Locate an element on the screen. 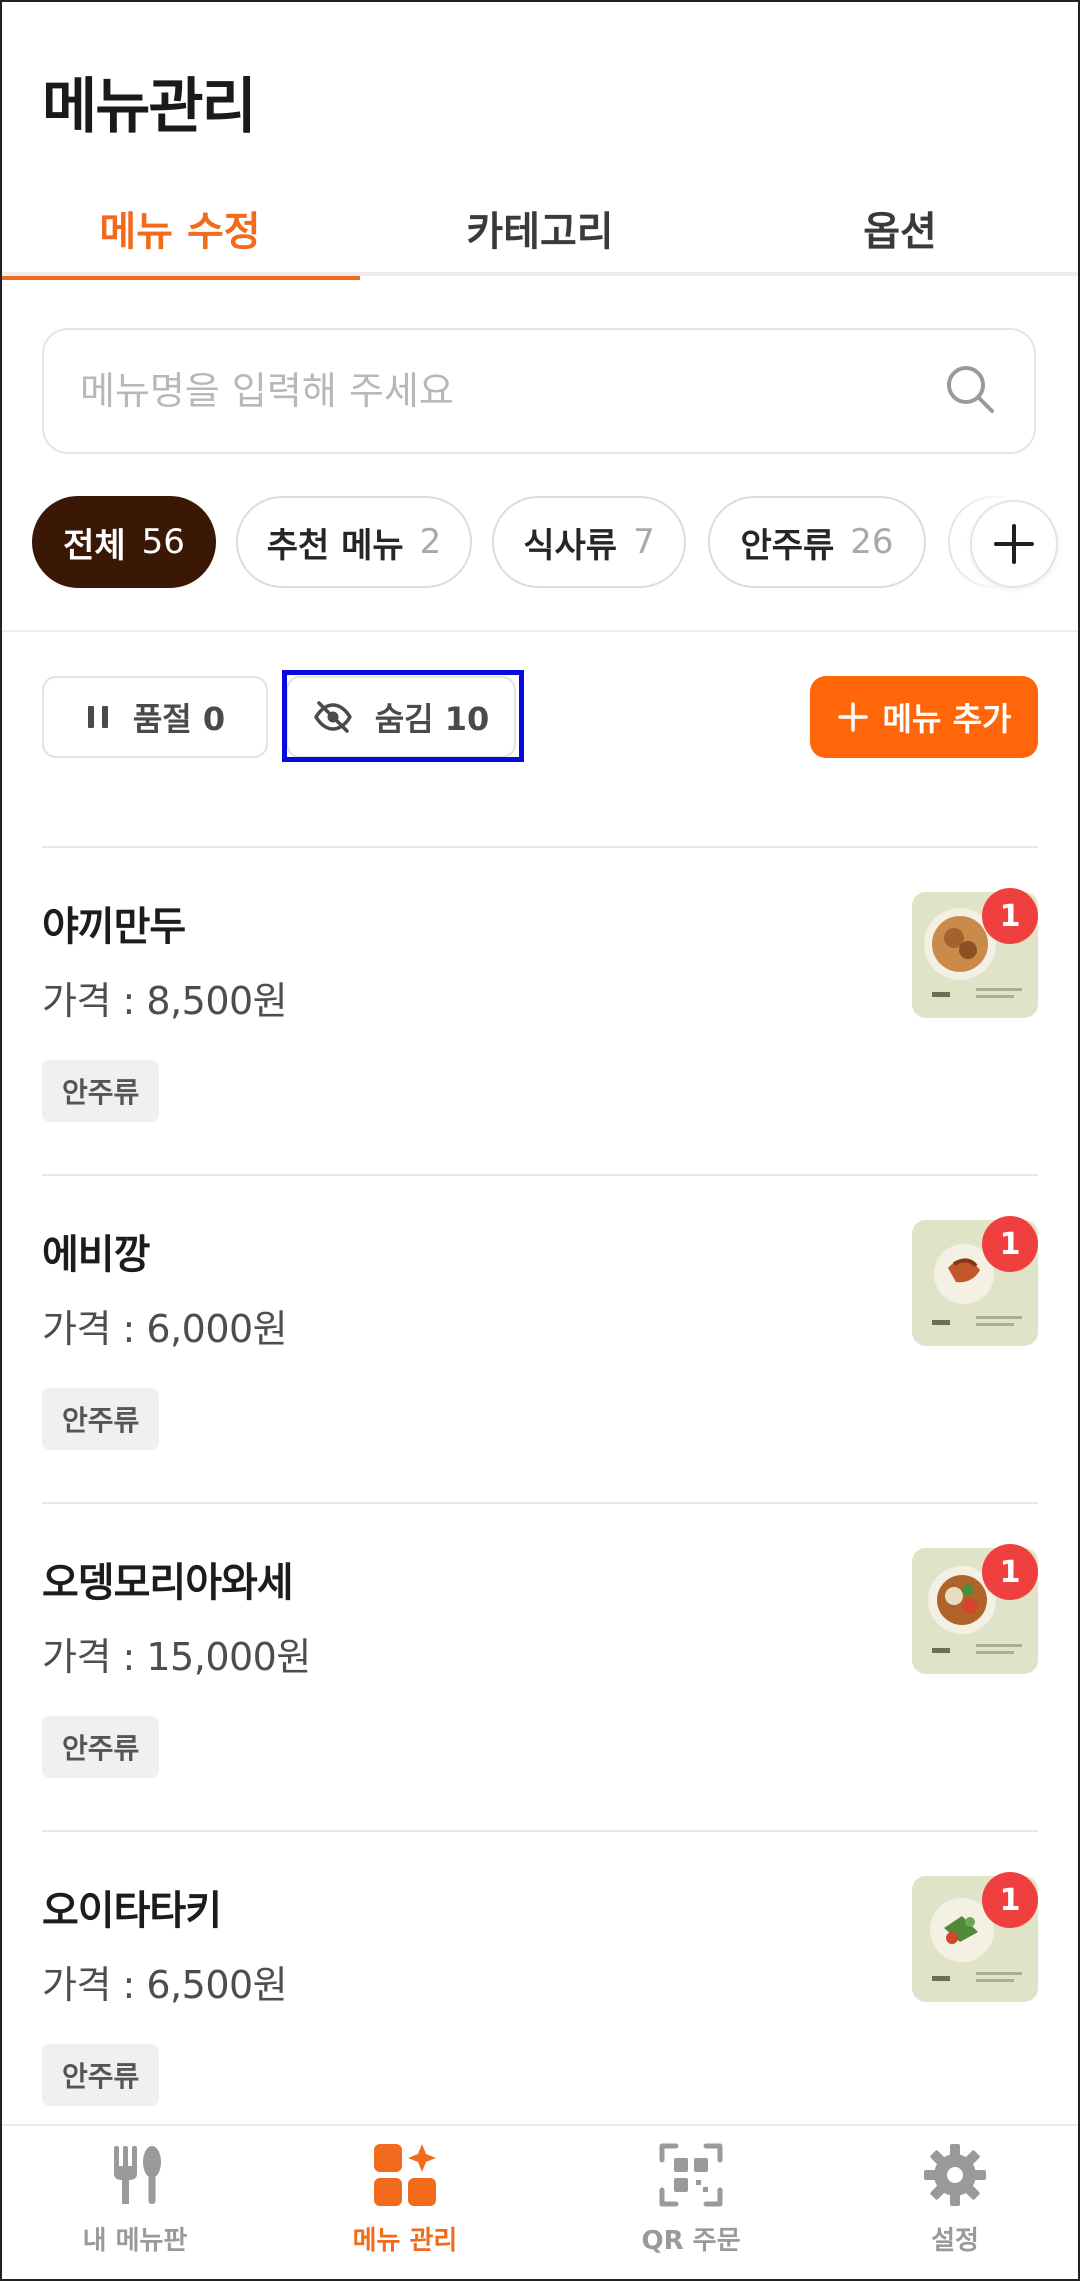 This screenshot has height=2281, width=1080. search-icon is located at coordinates (970, 391).